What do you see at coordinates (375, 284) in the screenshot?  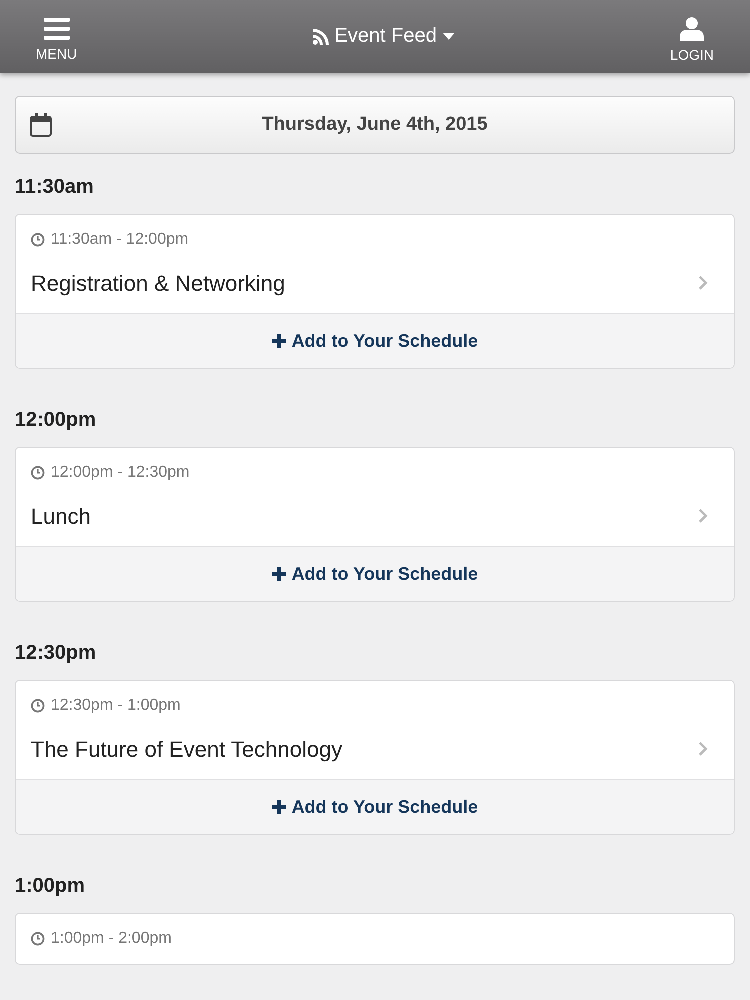 I see `session-title: Registration & Networking` at bounding box center [375, 284].